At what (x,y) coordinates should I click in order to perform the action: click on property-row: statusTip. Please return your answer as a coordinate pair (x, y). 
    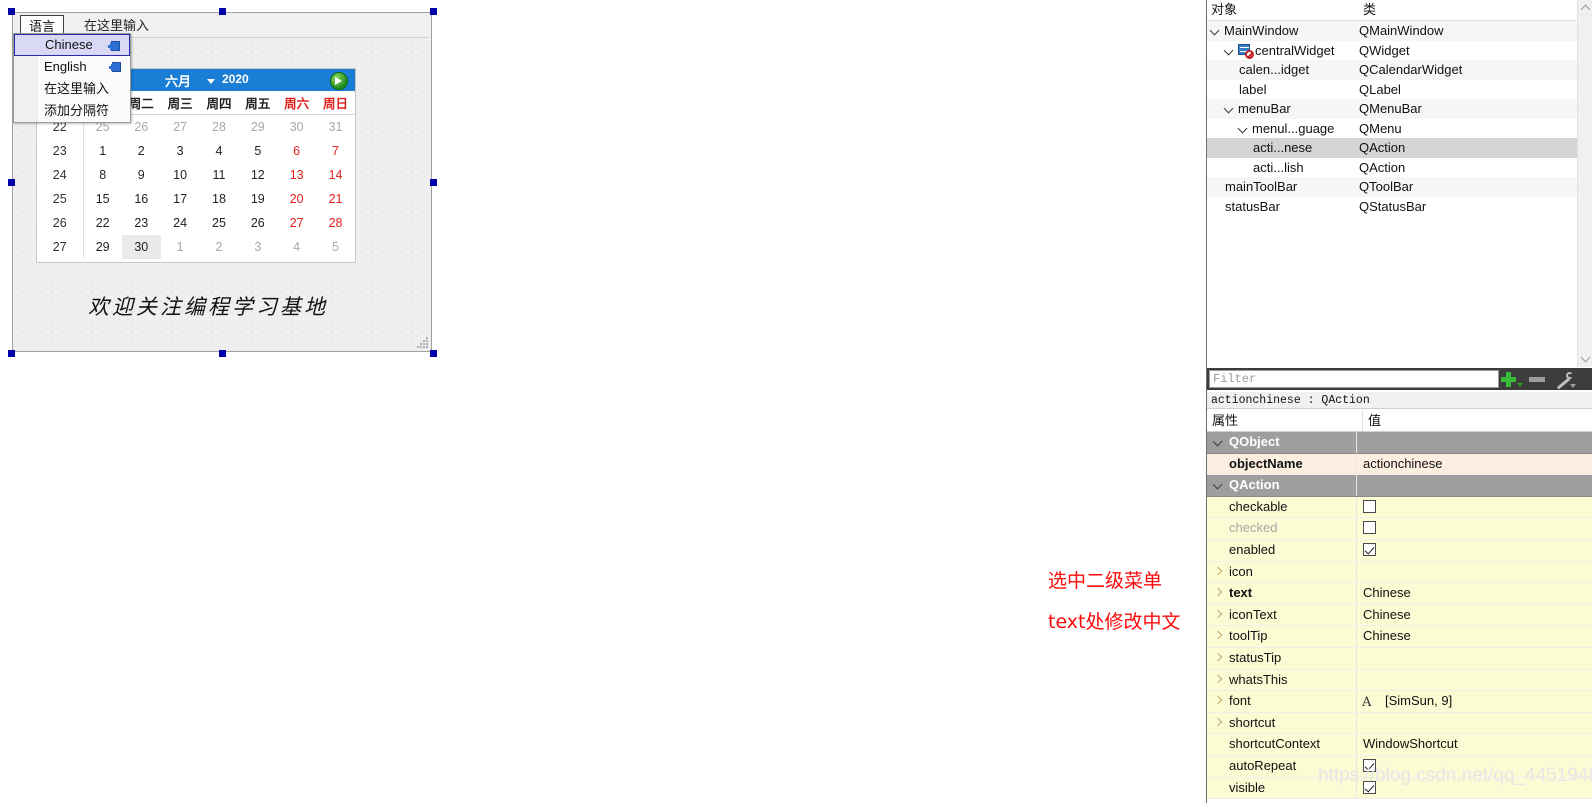
    Looking at the image, I should click on (1399, 658).